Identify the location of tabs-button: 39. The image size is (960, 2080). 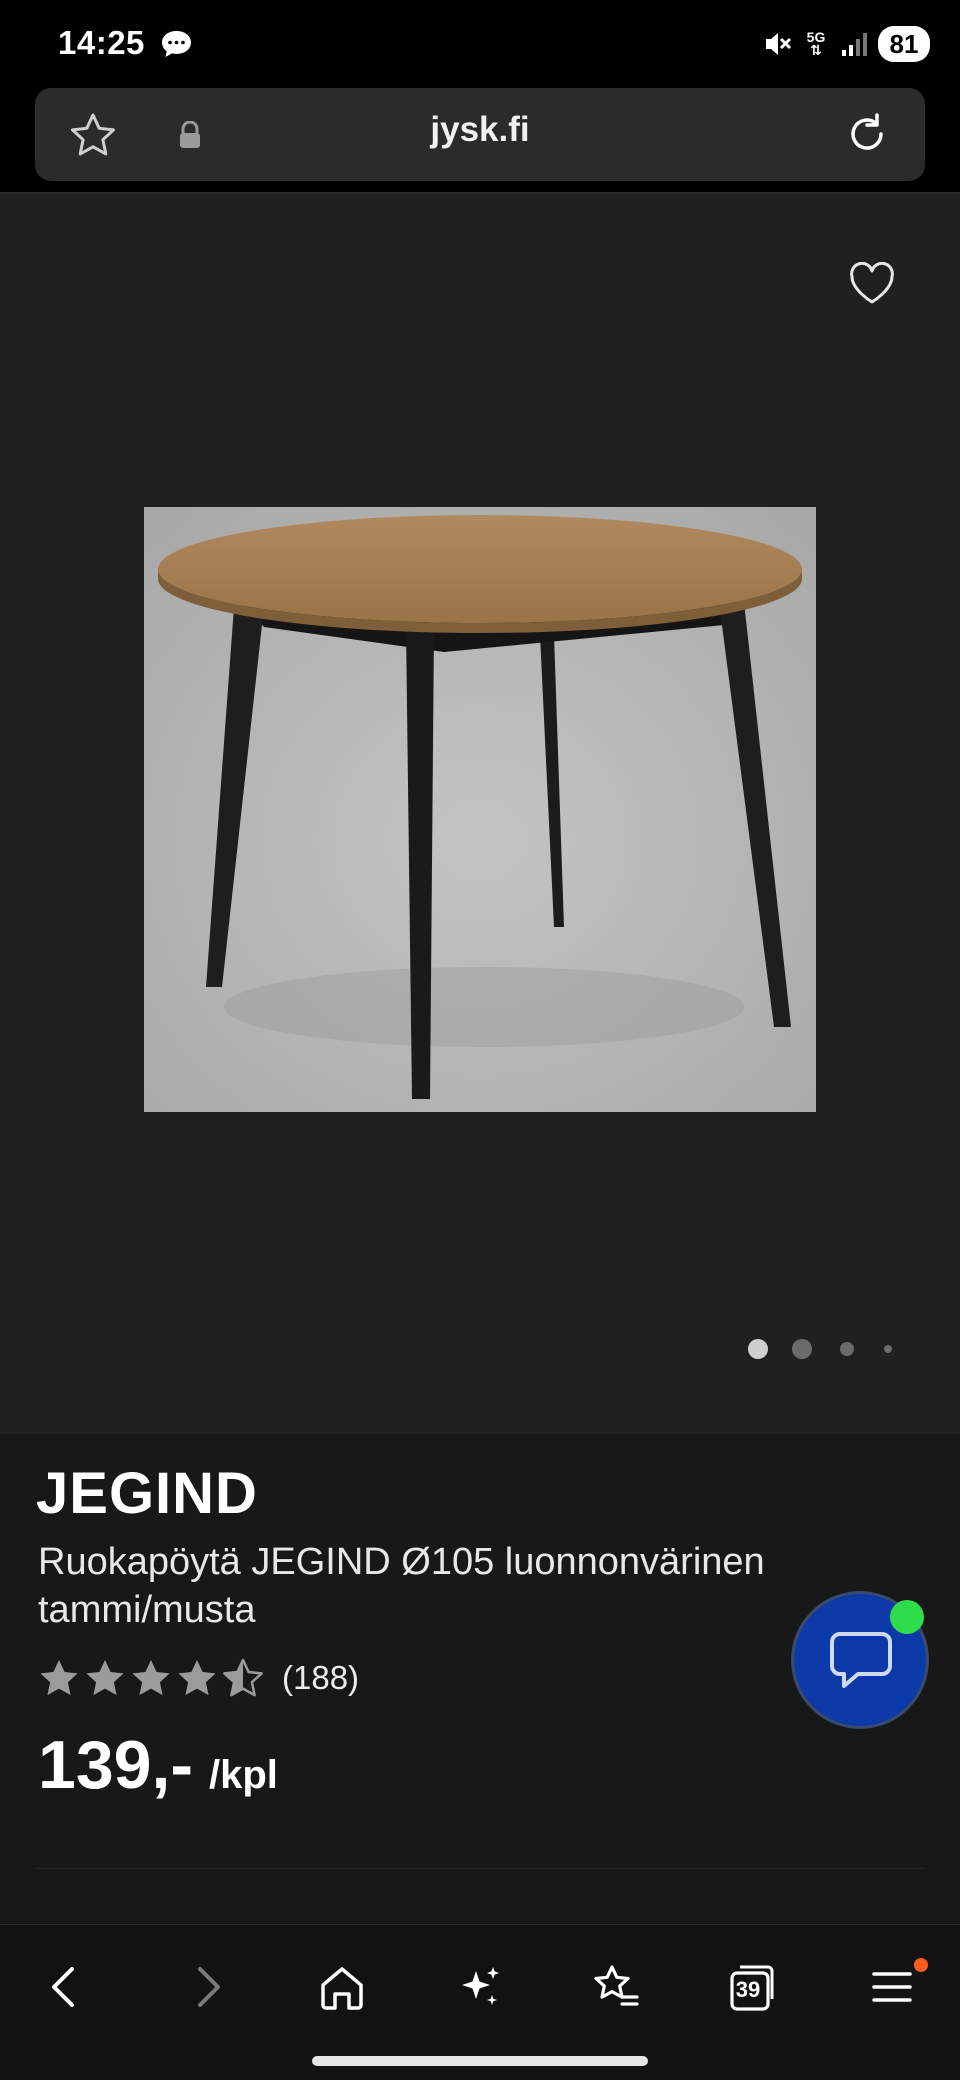
(752, 1987).